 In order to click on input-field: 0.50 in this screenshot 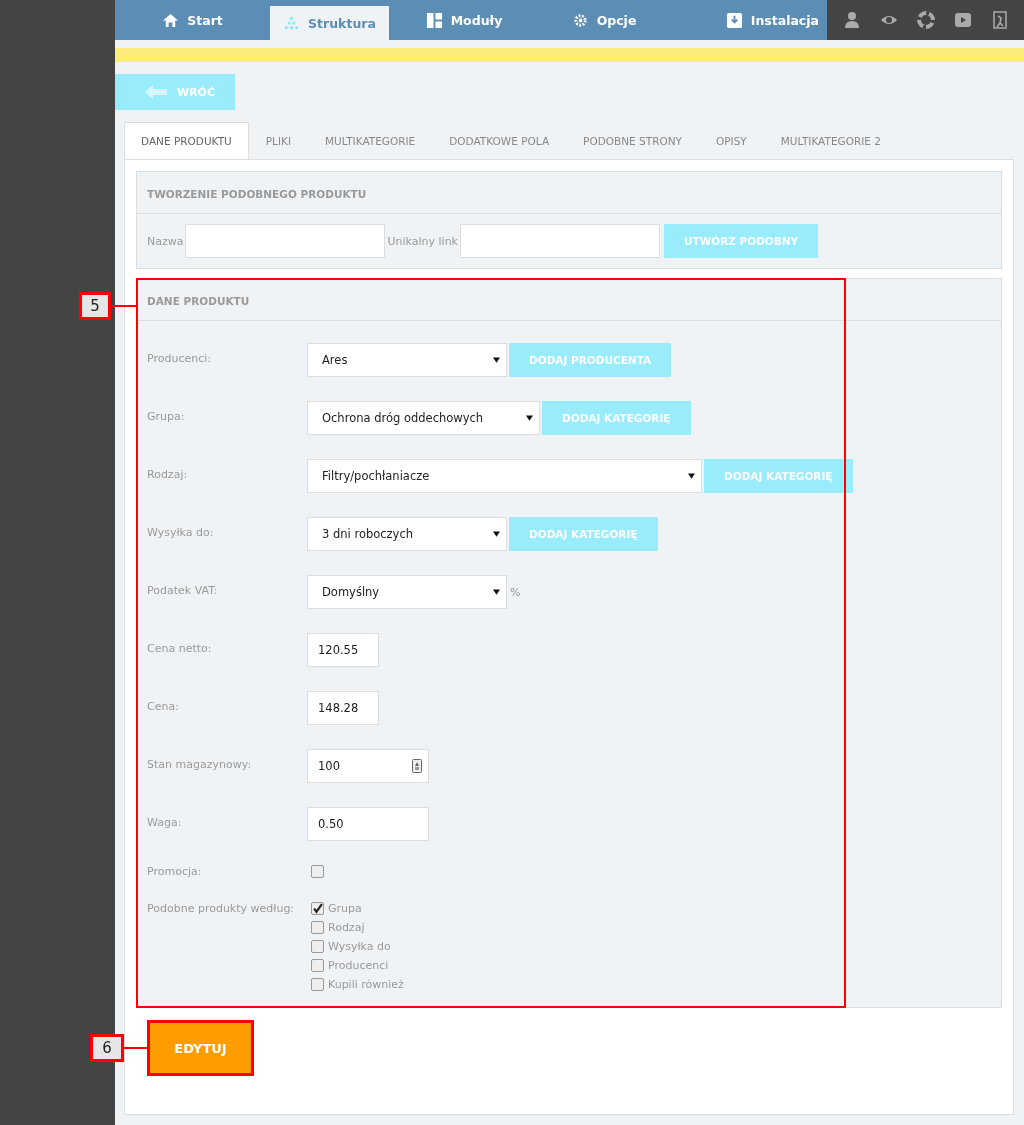, I will do `click(368, 824)`.